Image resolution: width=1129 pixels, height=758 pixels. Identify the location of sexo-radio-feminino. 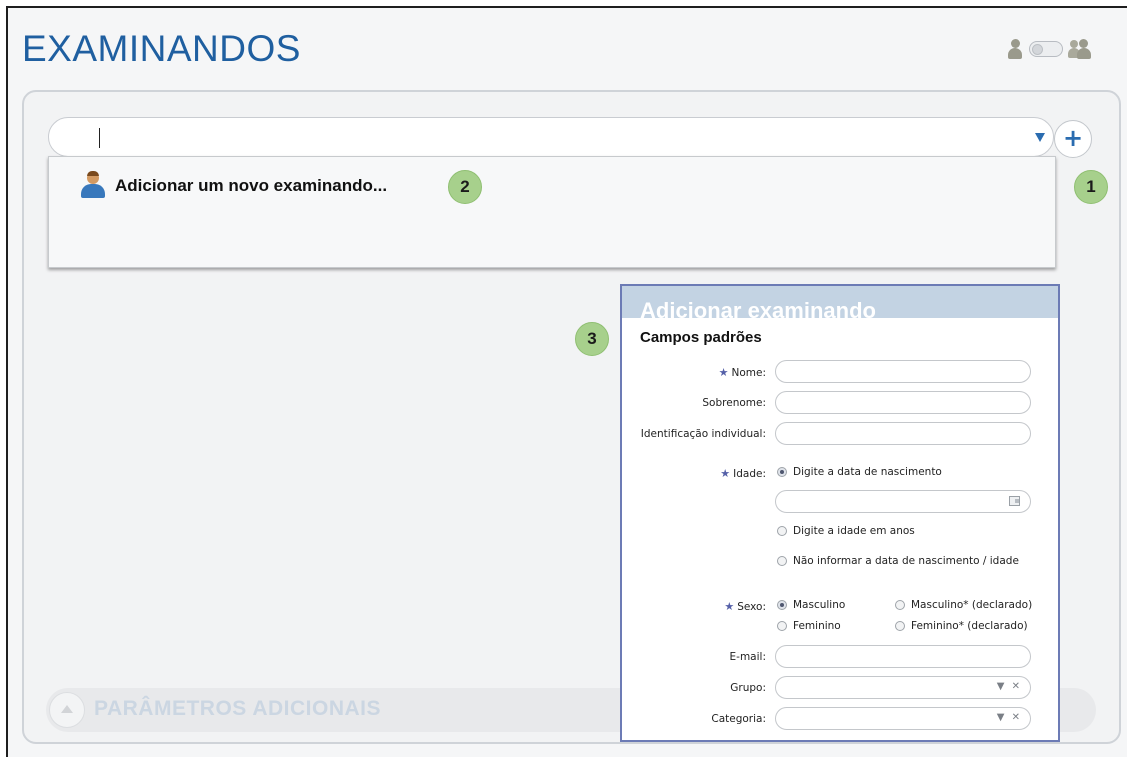
(782, 626).